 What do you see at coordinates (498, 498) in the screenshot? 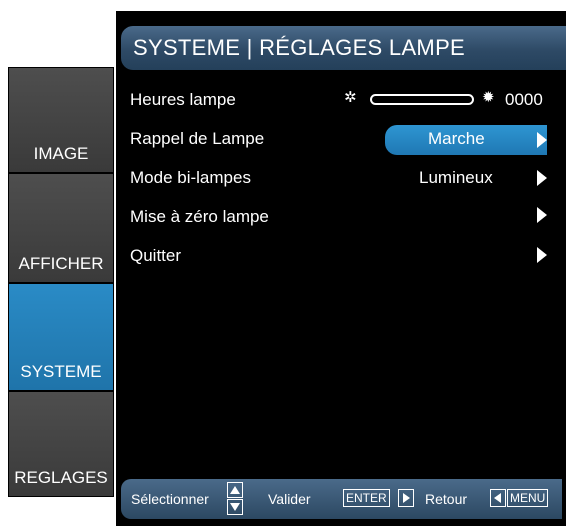
I see `arrow-left-icon` at bounding box center [498, 498].